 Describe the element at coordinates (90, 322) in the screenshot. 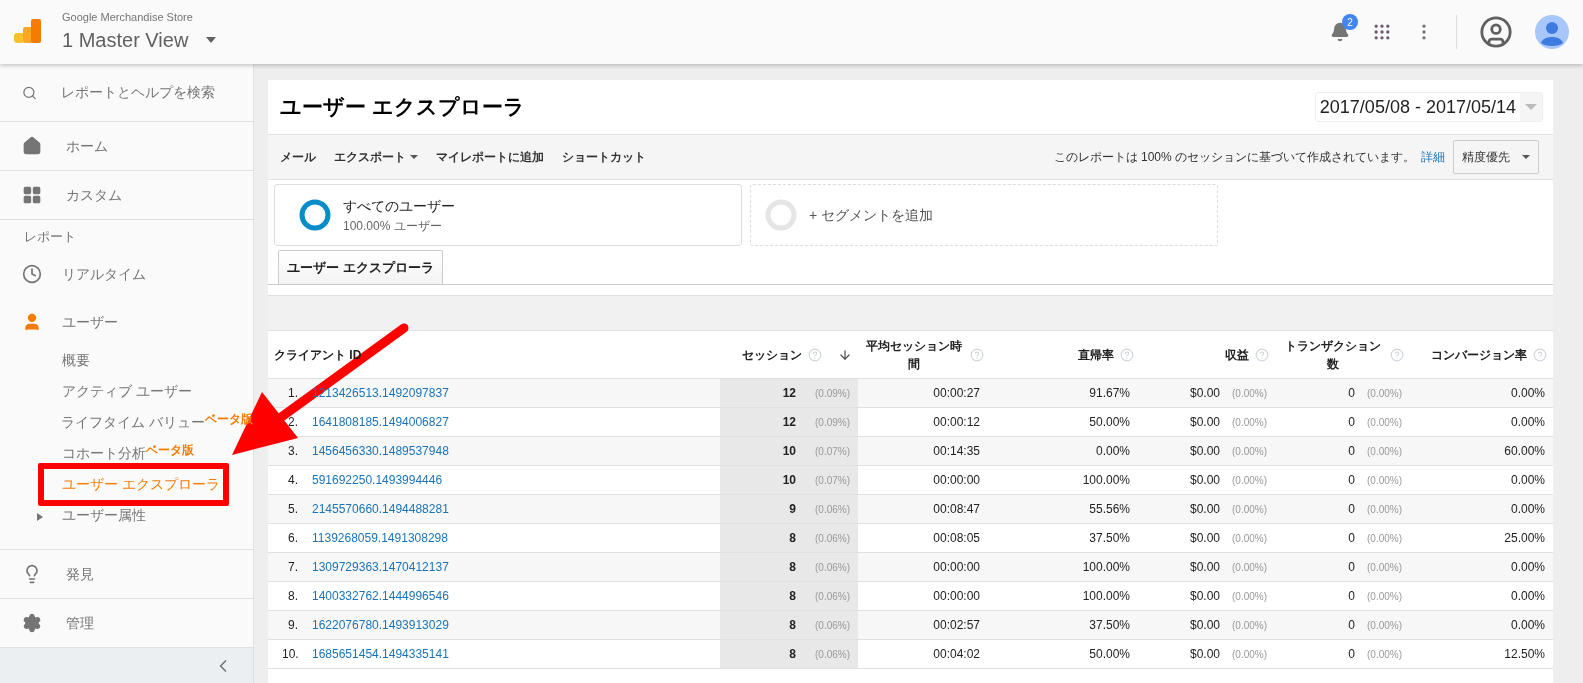

I see `nav-item: ユーザー` at that location.